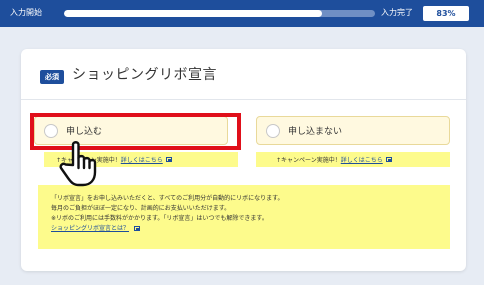 This screenshot has width=484, height=285. What do you see at coordinates (353, 130) in the screenshot?
I see `option-decline: 申し込まない` at bounding box center [353, 130].